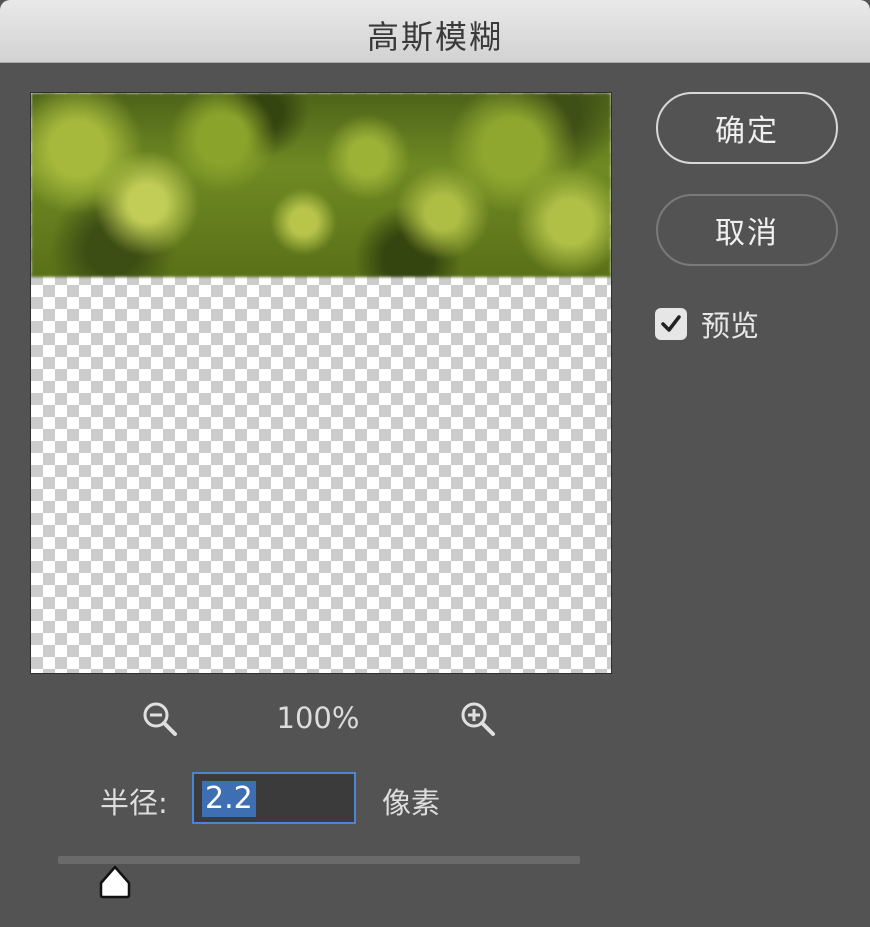 The height and width of the screenshot is (927, 870). I want to click on radius-slider-track, so click(319, 860).